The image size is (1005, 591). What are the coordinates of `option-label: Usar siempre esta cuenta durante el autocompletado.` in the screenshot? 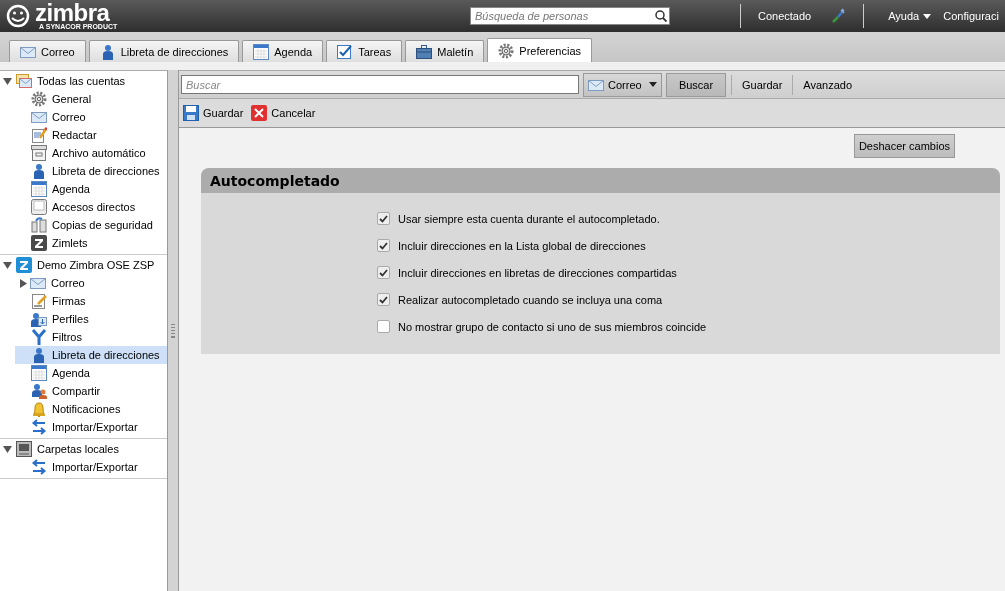 It's located at (529, 218).